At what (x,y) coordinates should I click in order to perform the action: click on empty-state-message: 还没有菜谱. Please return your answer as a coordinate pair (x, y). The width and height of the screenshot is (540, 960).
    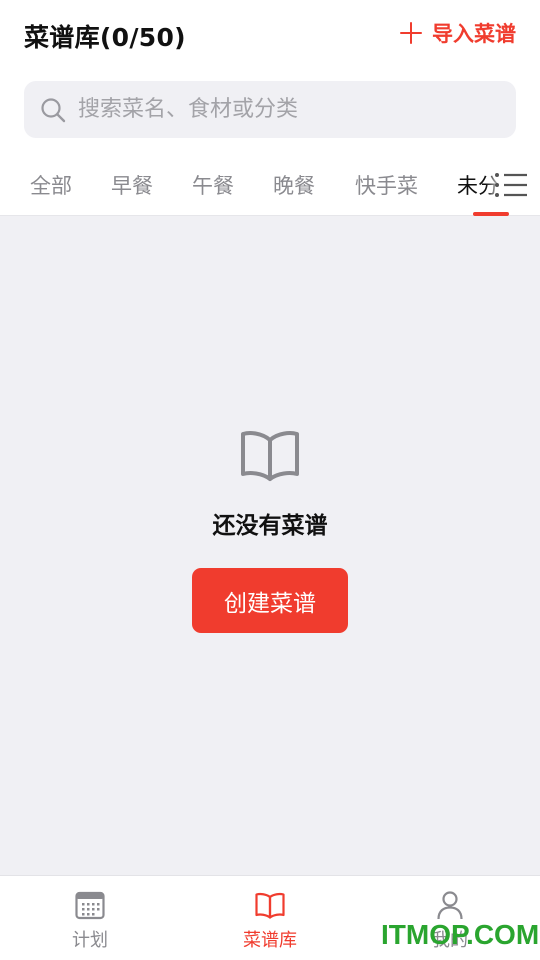
    Looking at the image, I should click on (270, 526).